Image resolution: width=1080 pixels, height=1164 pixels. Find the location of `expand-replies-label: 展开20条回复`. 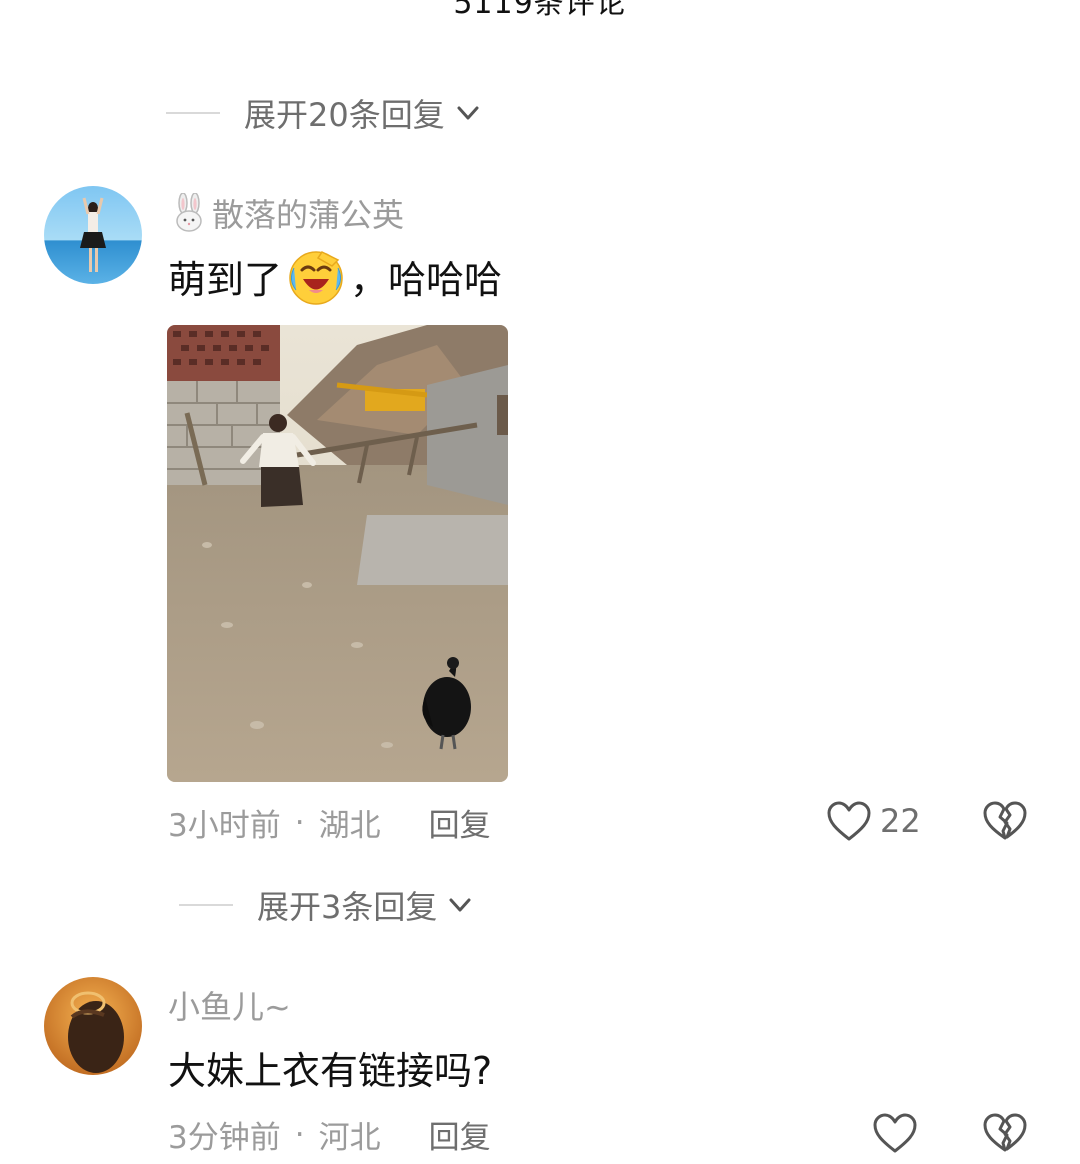

expand-replies-label: 展开20条回复 is located at coordinates (344, 115).